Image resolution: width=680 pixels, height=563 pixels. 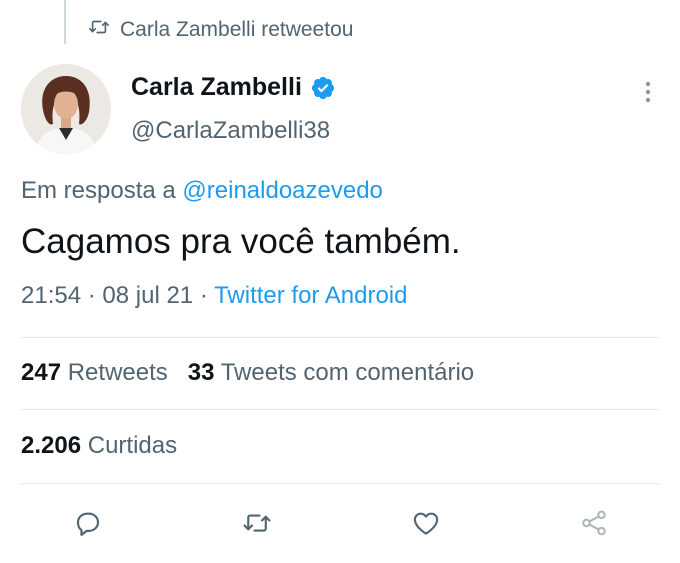 I want to click on reply-prefix: Em resposta a, so click(x=98, y=190).